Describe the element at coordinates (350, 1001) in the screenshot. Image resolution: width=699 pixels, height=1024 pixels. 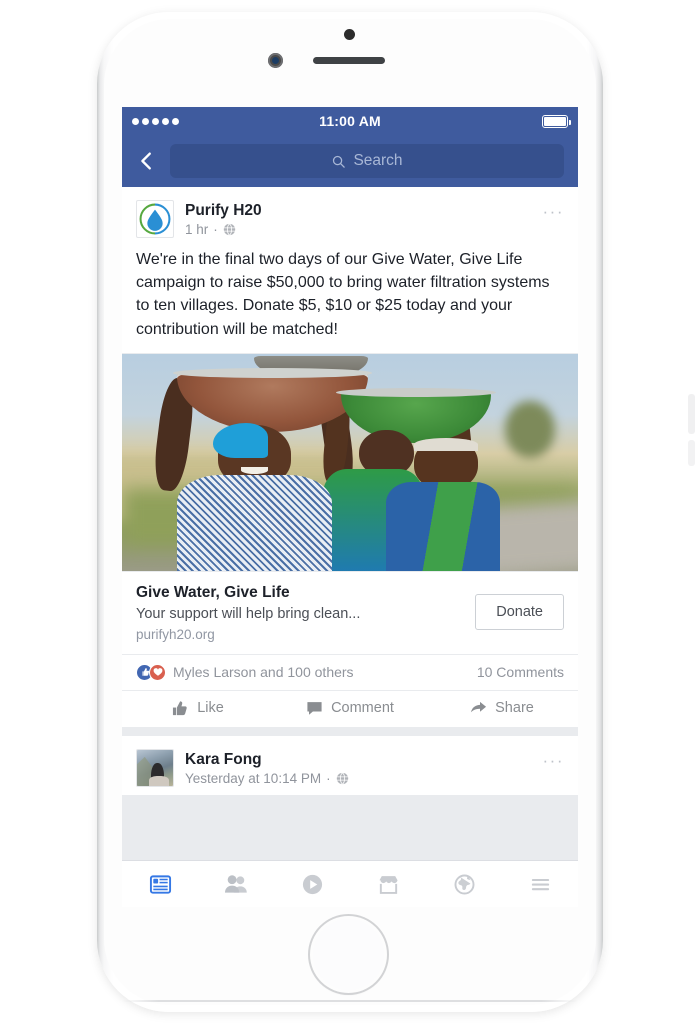
I see `device-bottom-seam` at that location.